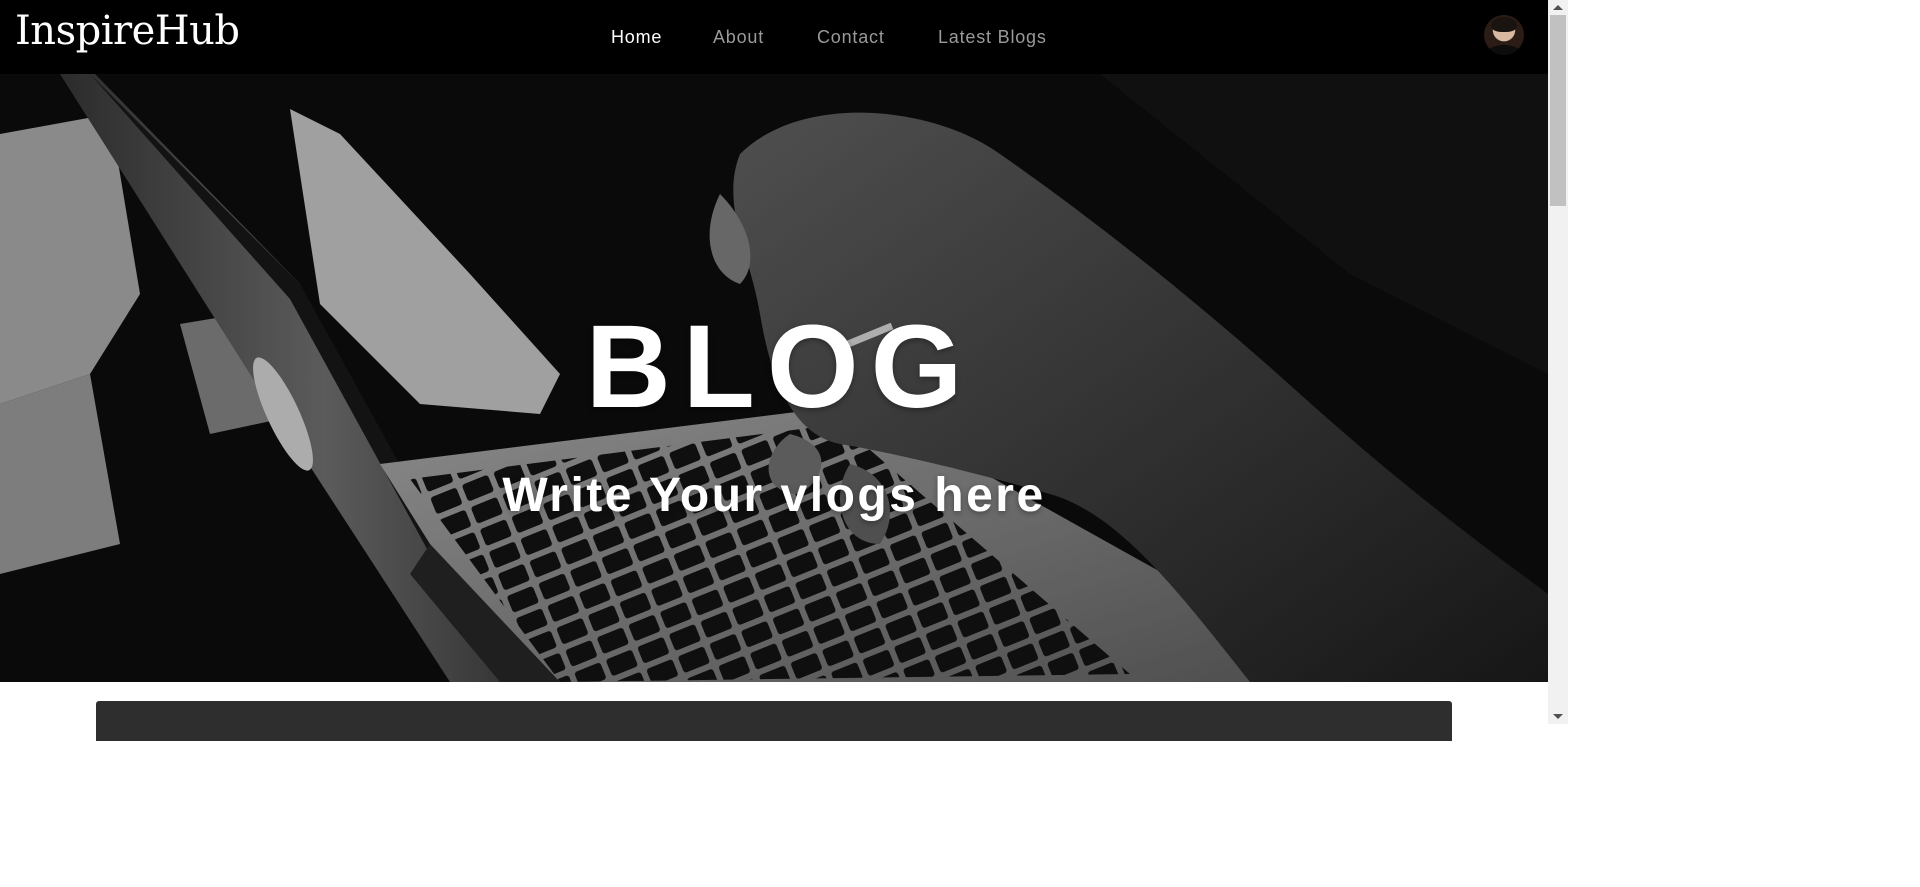  I want to click on hero-title: BLOG, so click(780, 367).